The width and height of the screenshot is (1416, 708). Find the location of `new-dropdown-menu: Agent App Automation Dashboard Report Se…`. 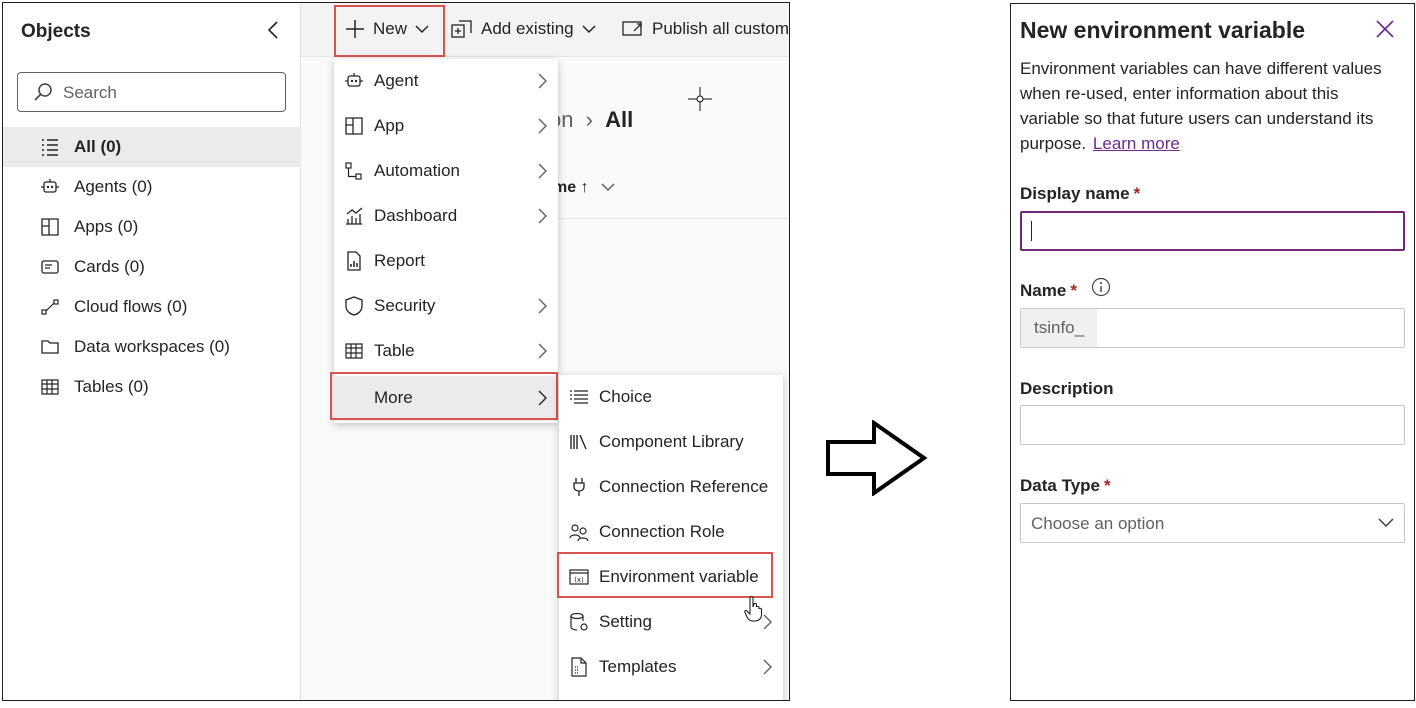

new-dropdown-menu: Agent App Automation Dashboard Report Se… is located at coordinates (446, 241).